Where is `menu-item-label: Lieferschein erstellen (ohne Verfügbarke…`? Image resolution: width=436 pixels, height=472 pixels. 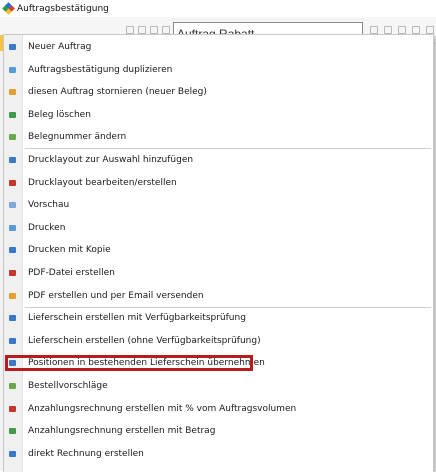 menu-item-label: Lieferschein erstellen (ohne Verfügbarke… is located at coordinates (144, 340).